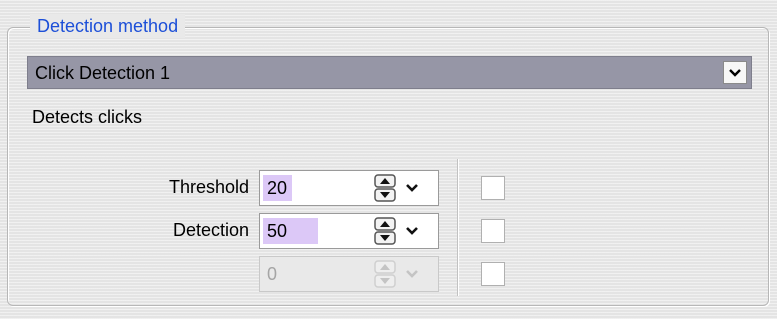 Image resolution: width=777 pixels, height=319 pixels. I want to click on threshold-input: 20, so click(349, 188).